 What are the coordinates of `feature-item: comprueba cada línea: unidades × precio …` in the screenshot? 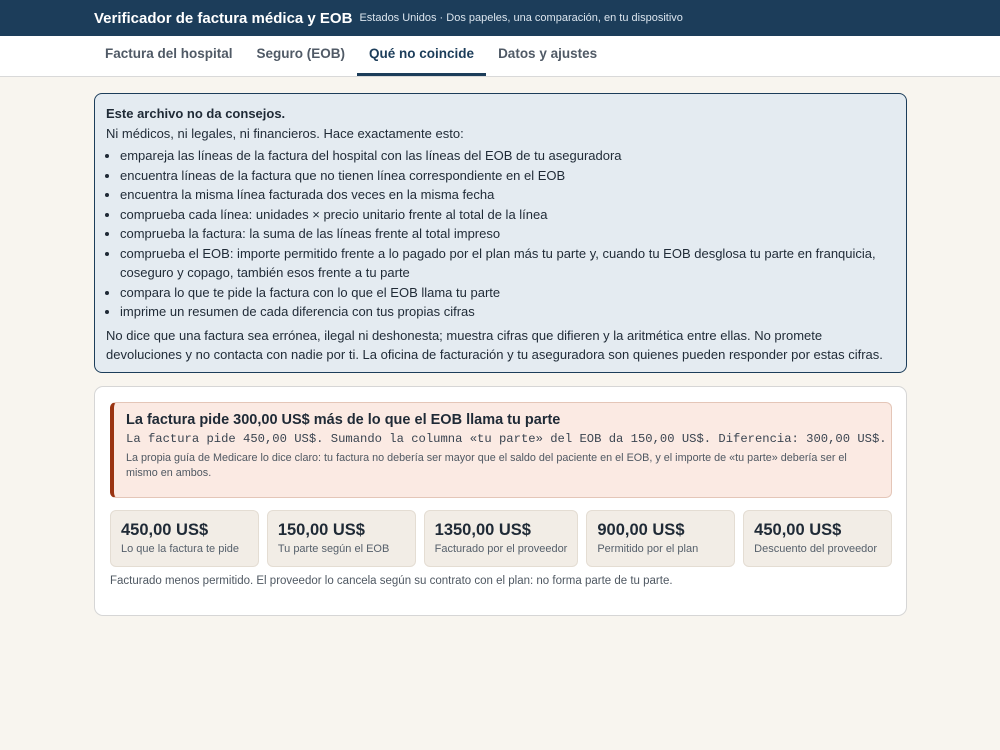 It's located at (507, 215).